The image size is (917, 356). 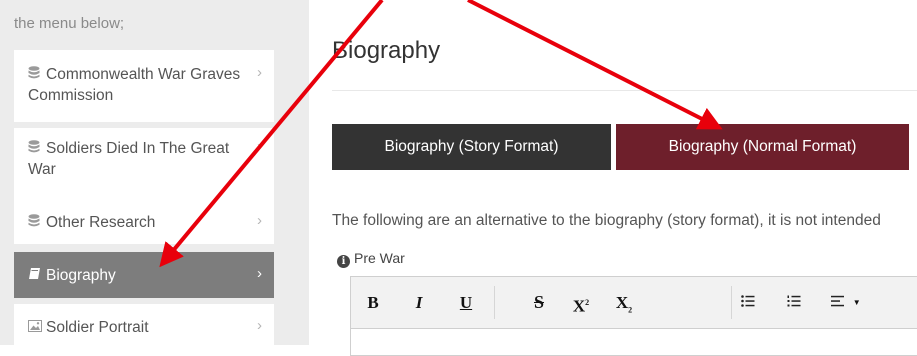 I want to click on editor-toolbar: B I U S X2 X2 ▼, so click(x=634, y=303).